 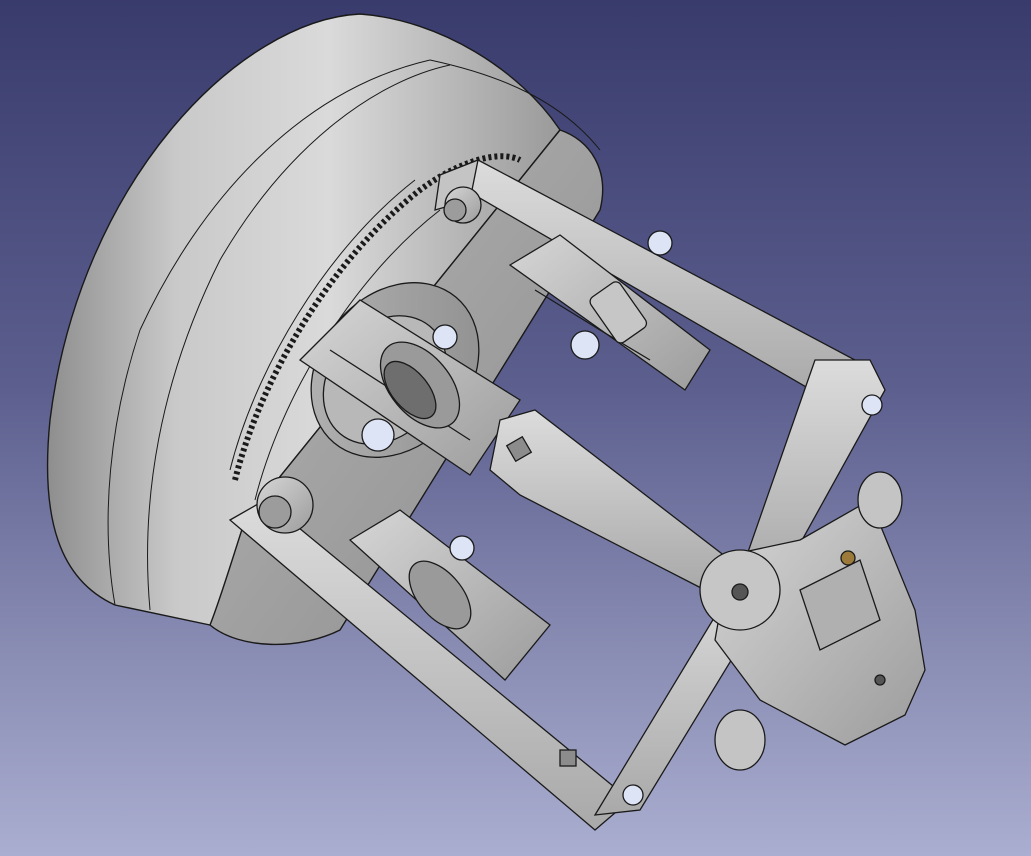 What do you see at coordinates (610, 500) in the screenshot?
I see `central-link` at bounding box center [610, 500].